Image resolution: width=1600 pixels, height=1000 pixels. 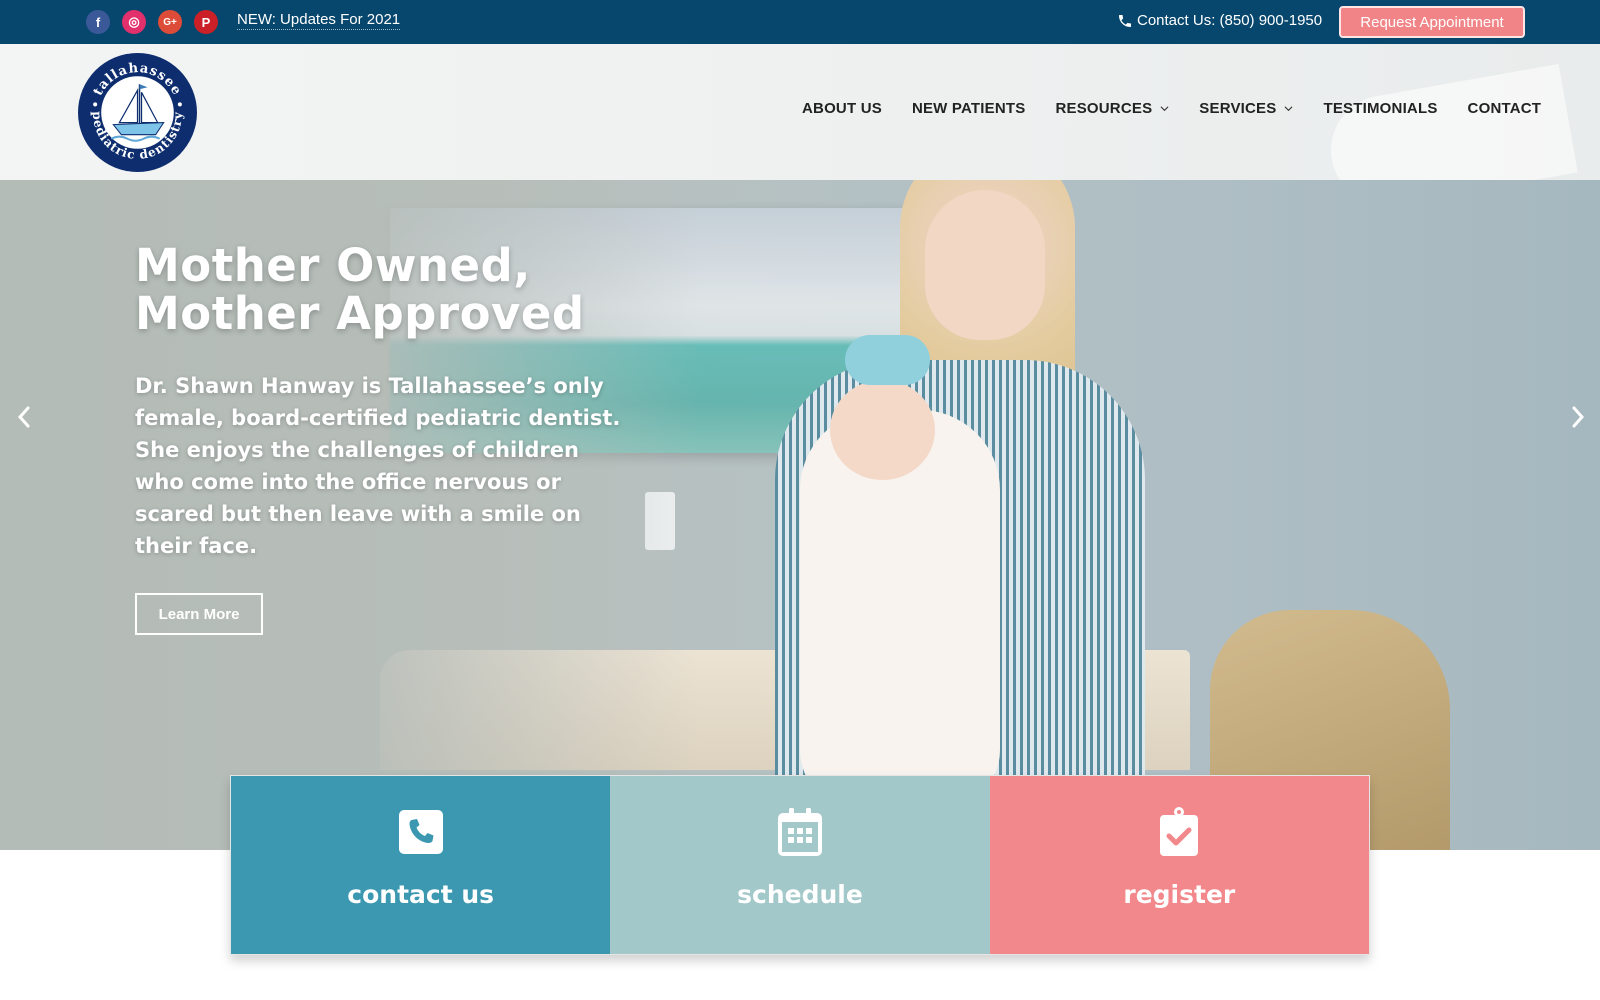 What do you see at coordinates (333, 265) in the screenshot?
I see `hero-title-line-1: Mother Owned,` at bounding box center [333, 265].